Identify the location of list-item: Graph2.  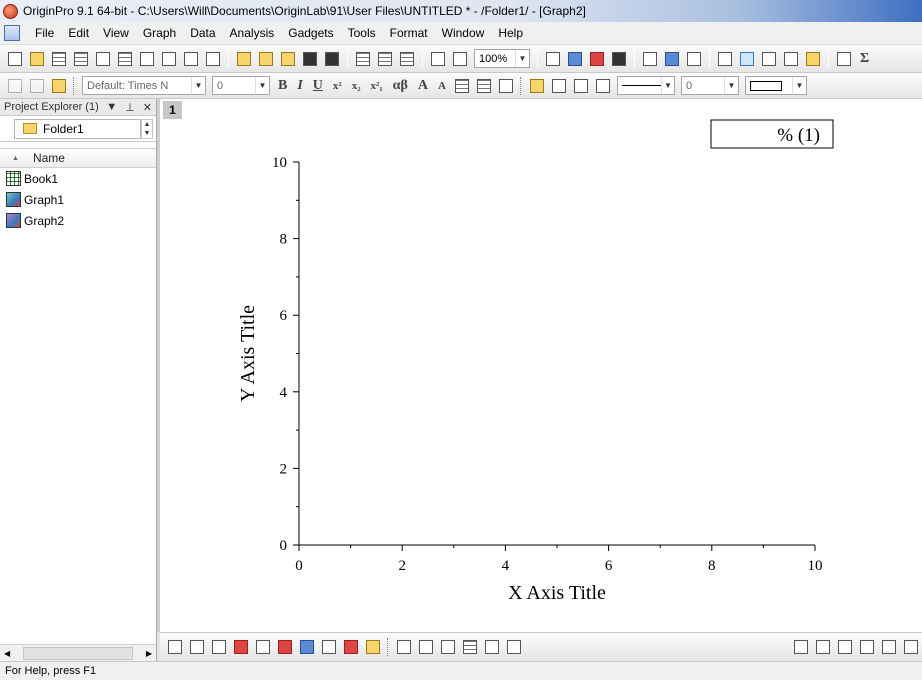
(78, 220).